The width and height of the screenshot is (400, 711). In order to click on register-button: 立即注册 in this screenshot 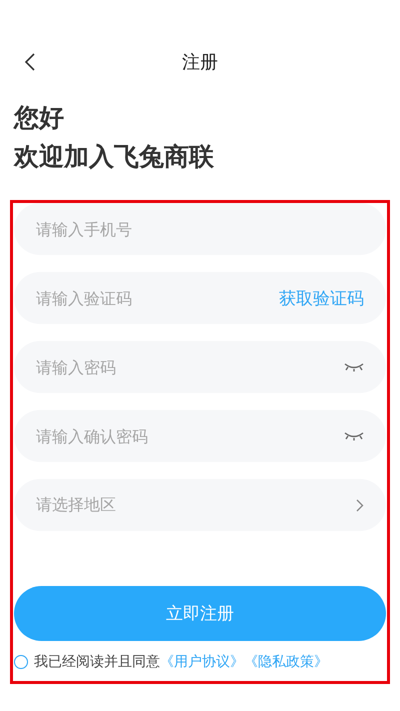, I will do `click(200, 613)`.